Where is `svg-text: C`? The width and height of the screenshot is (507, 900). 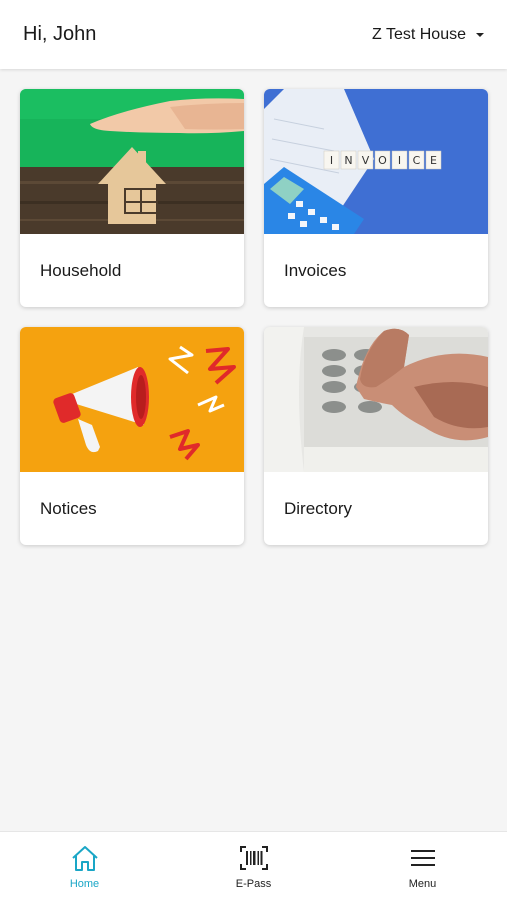
svg-text: C is located at coordinates (417, 160).